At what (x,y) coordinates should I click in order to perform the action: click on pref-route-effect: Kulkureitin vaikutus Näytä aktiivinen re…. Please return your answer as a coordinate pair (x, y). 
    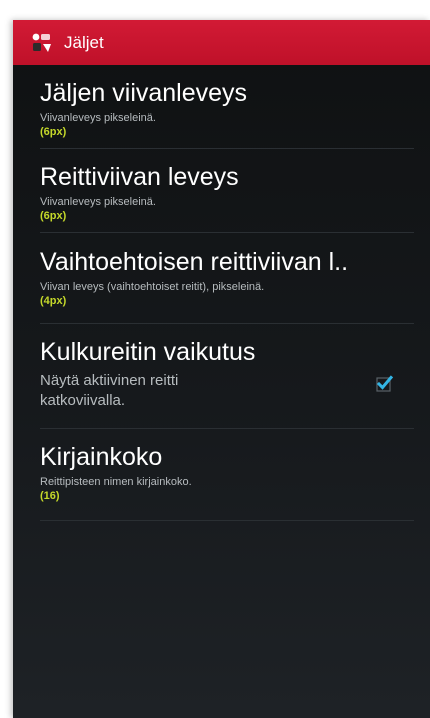
    Looking at the image, I should click on (227, 376).